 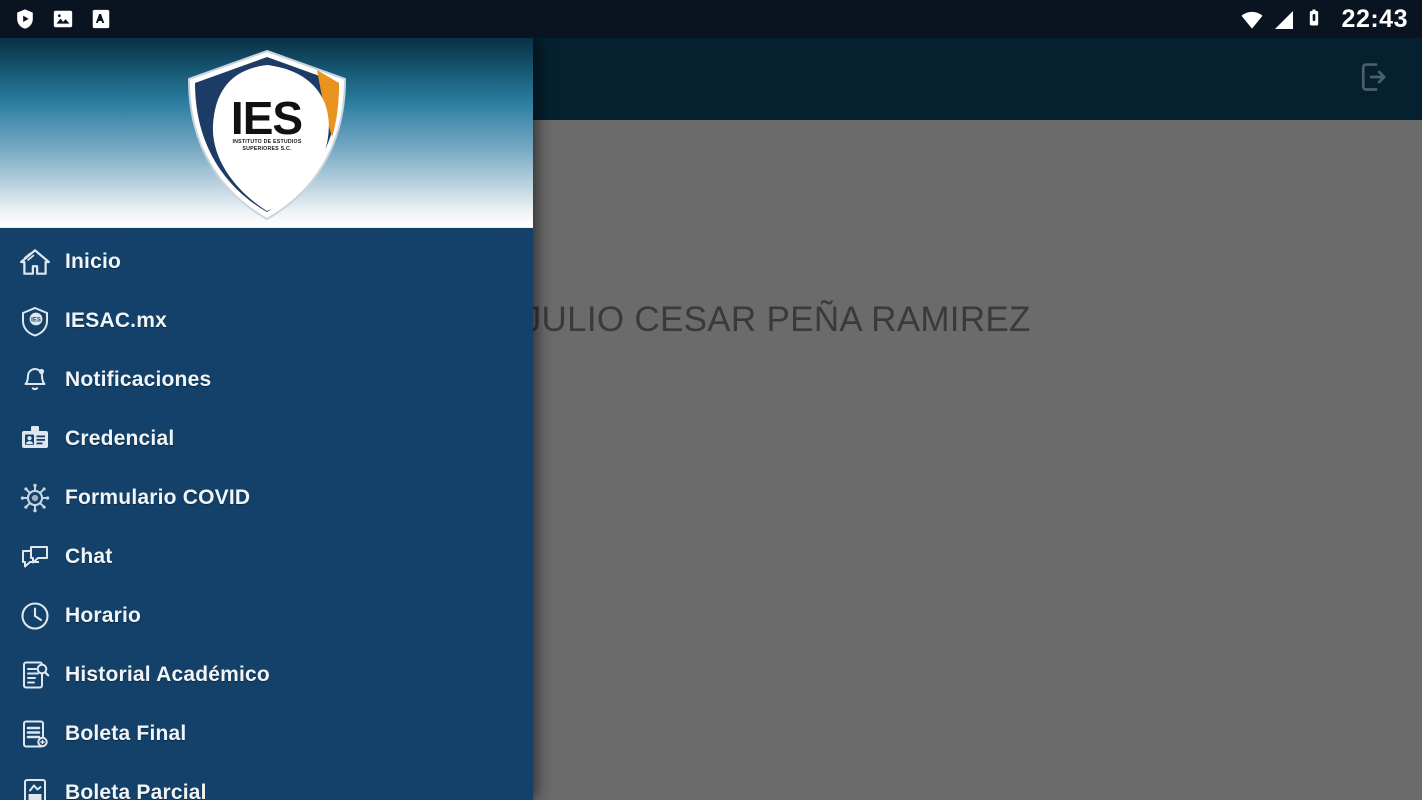 I want to click on sidebar-item-chat: Chat, so click(x=266, y=556).